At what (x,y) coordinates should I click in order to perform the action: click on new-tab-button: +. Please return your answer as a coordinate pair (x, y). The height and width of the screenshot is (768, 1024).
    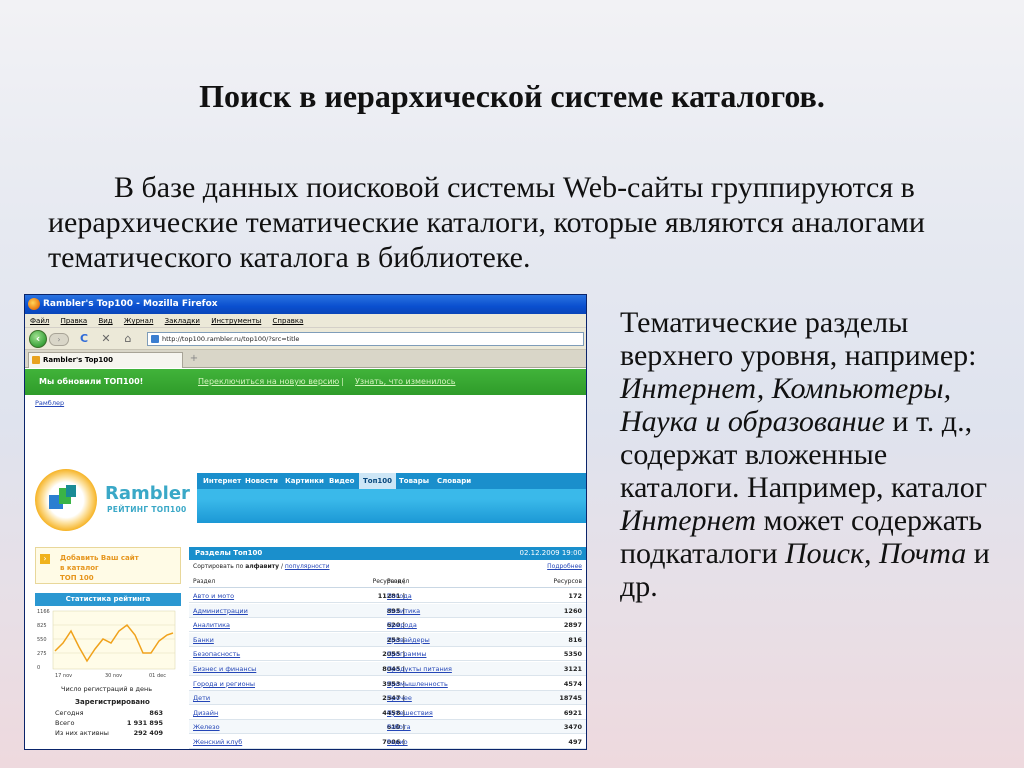
    Looking at the image, I should click on (194, 360).